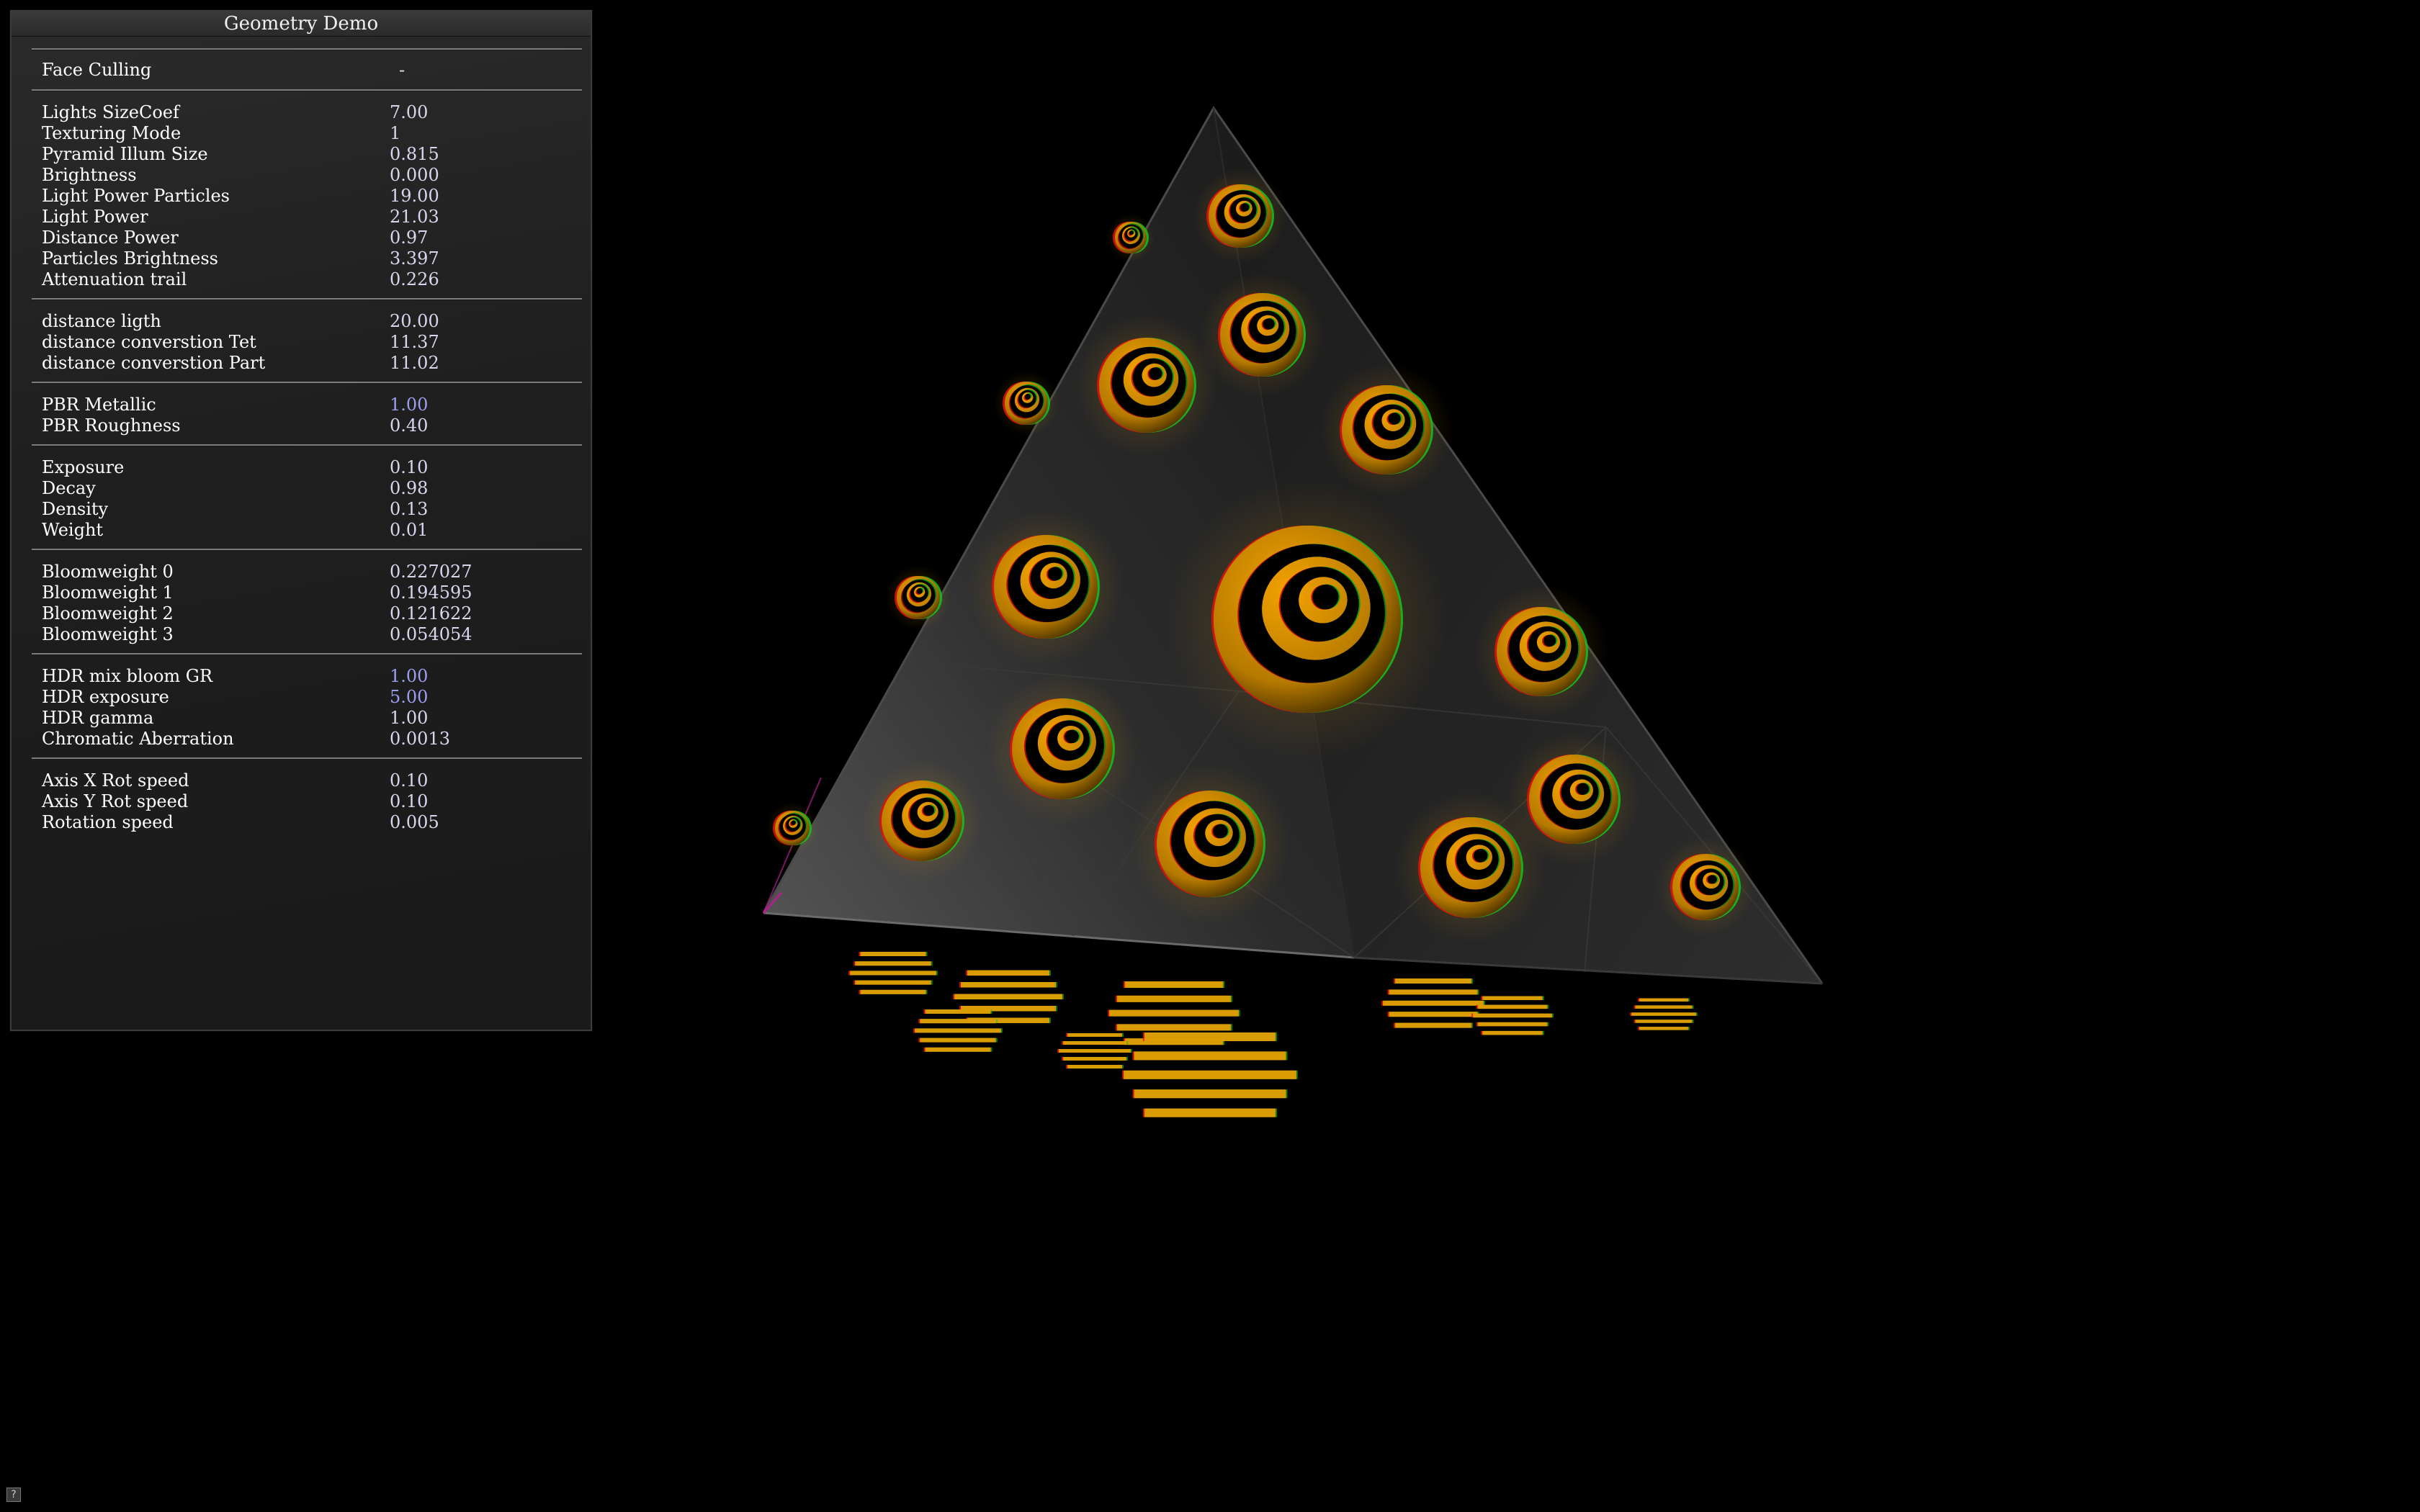  What do you see at coordinates (414, 342) in the screenshot?
I see `setting-value: 11.37` at bounding box center [414, 342].